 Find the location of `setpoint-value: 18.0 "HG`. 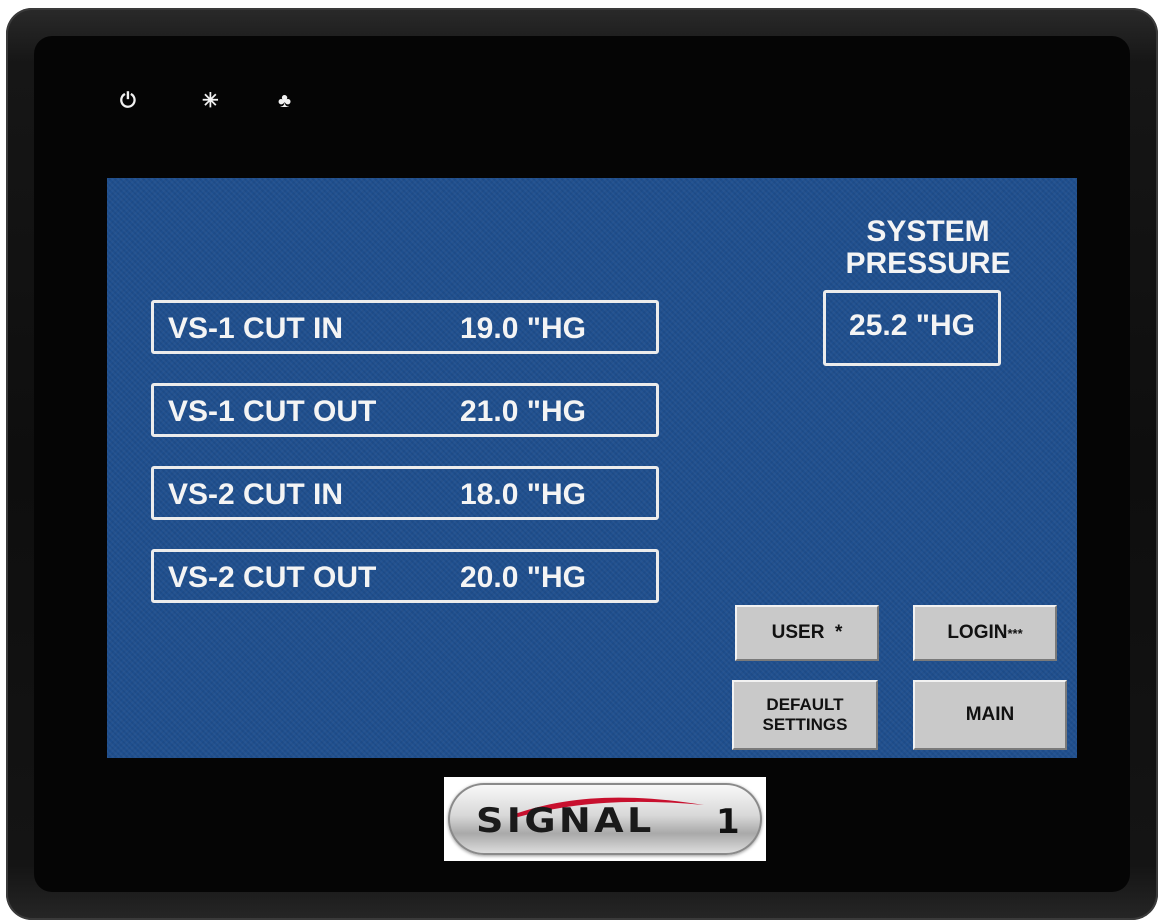

setpoint-value: 18.0 "HG is located at coordinates (523, 494).